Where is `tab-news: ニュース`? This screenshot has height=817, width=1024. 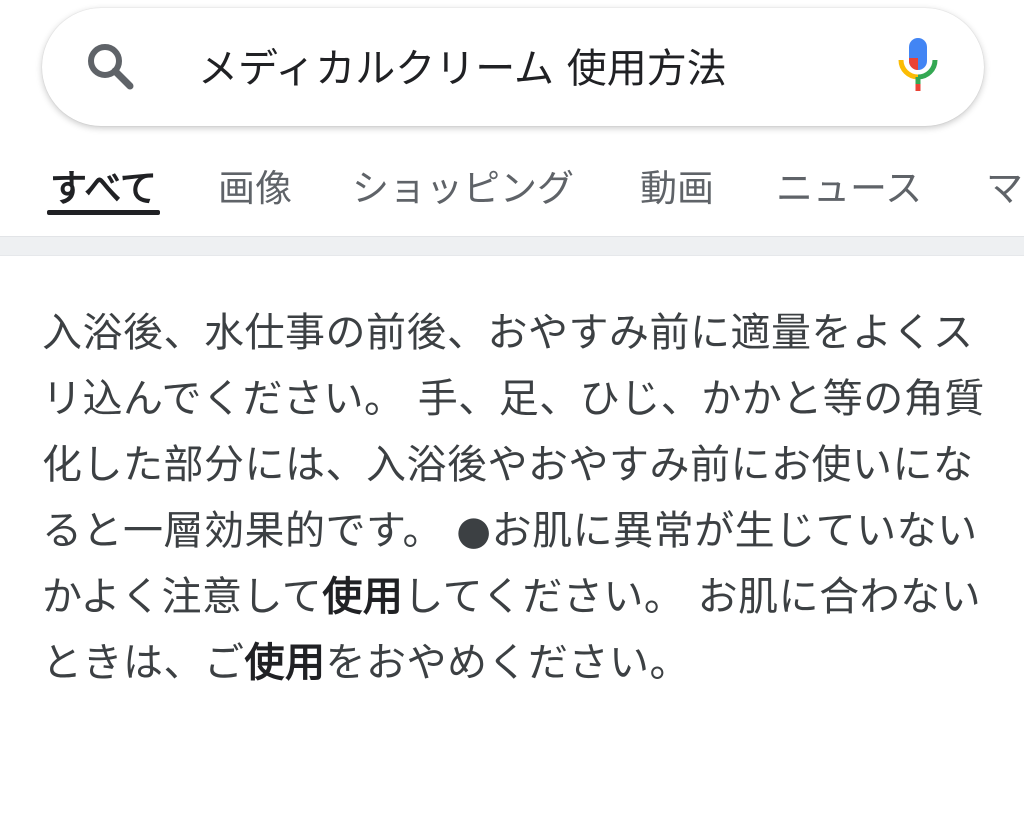 tab-news: ニュース is located at coordinates (849, 185).